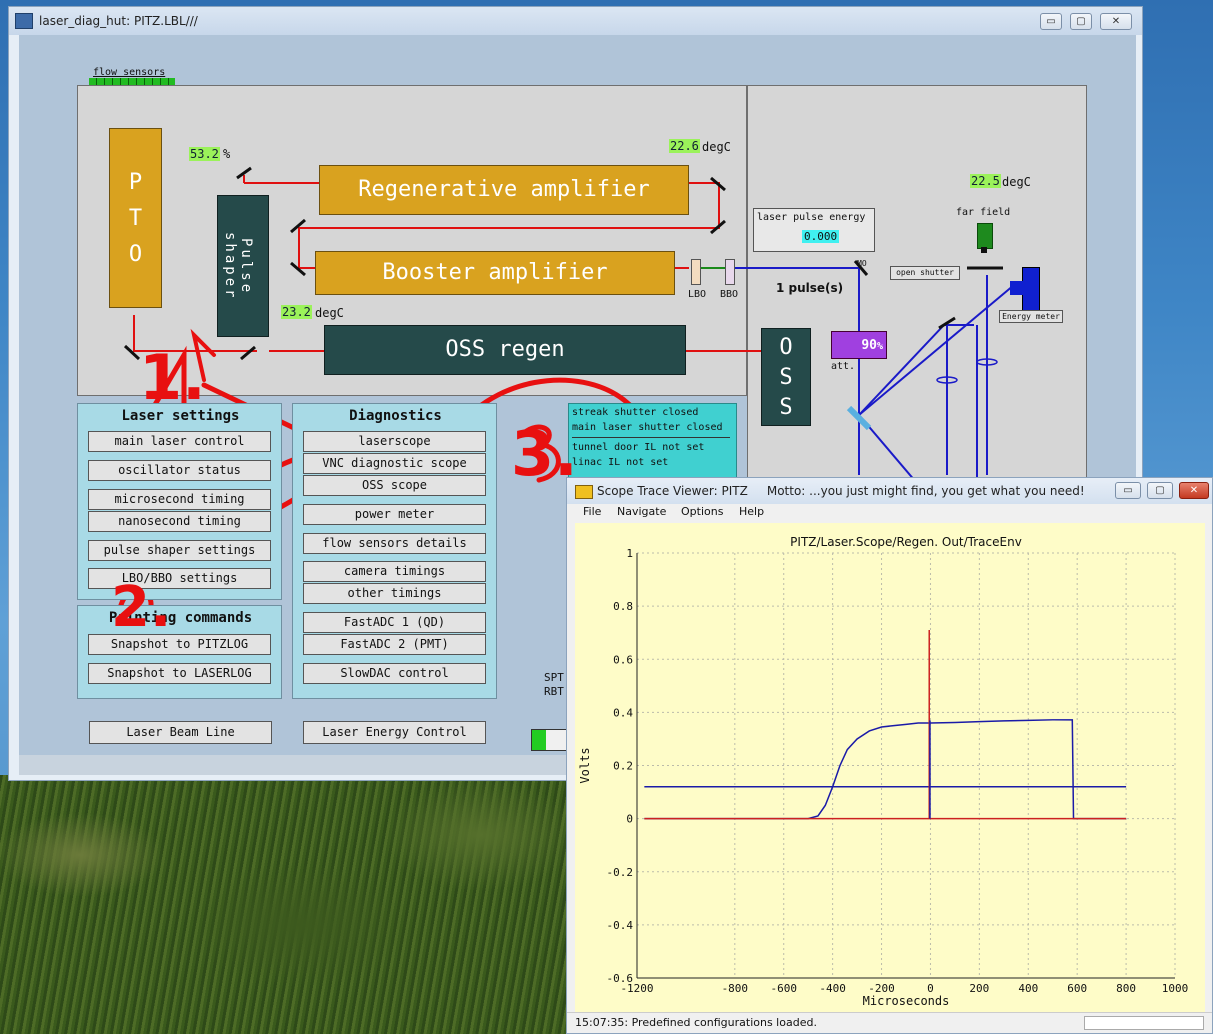  Describe the element at coordinates (394, 732) in the screenshot. I see `laser-energy-control-button: Laser Energy Control` at that location.